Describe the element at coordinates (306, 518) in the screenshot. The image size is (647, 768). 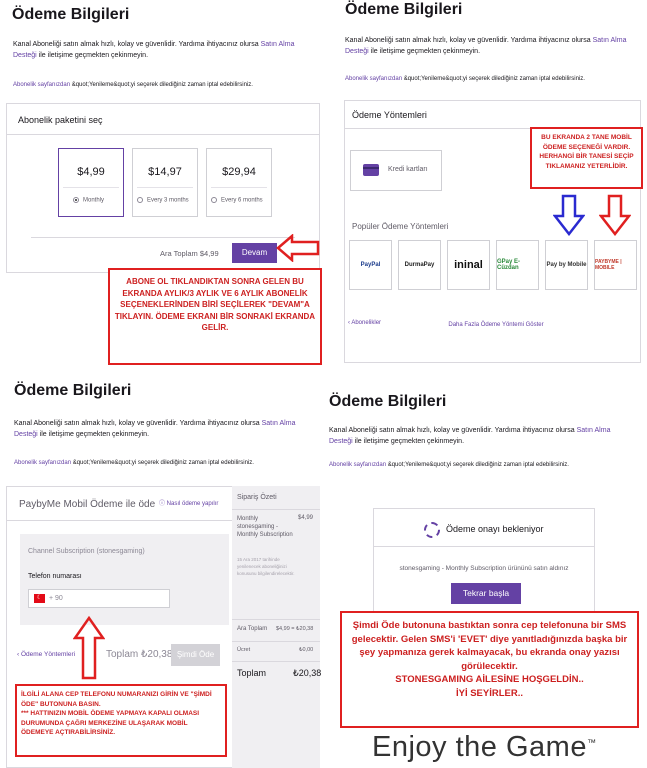
I see `summary-price: $4,99` at that location.